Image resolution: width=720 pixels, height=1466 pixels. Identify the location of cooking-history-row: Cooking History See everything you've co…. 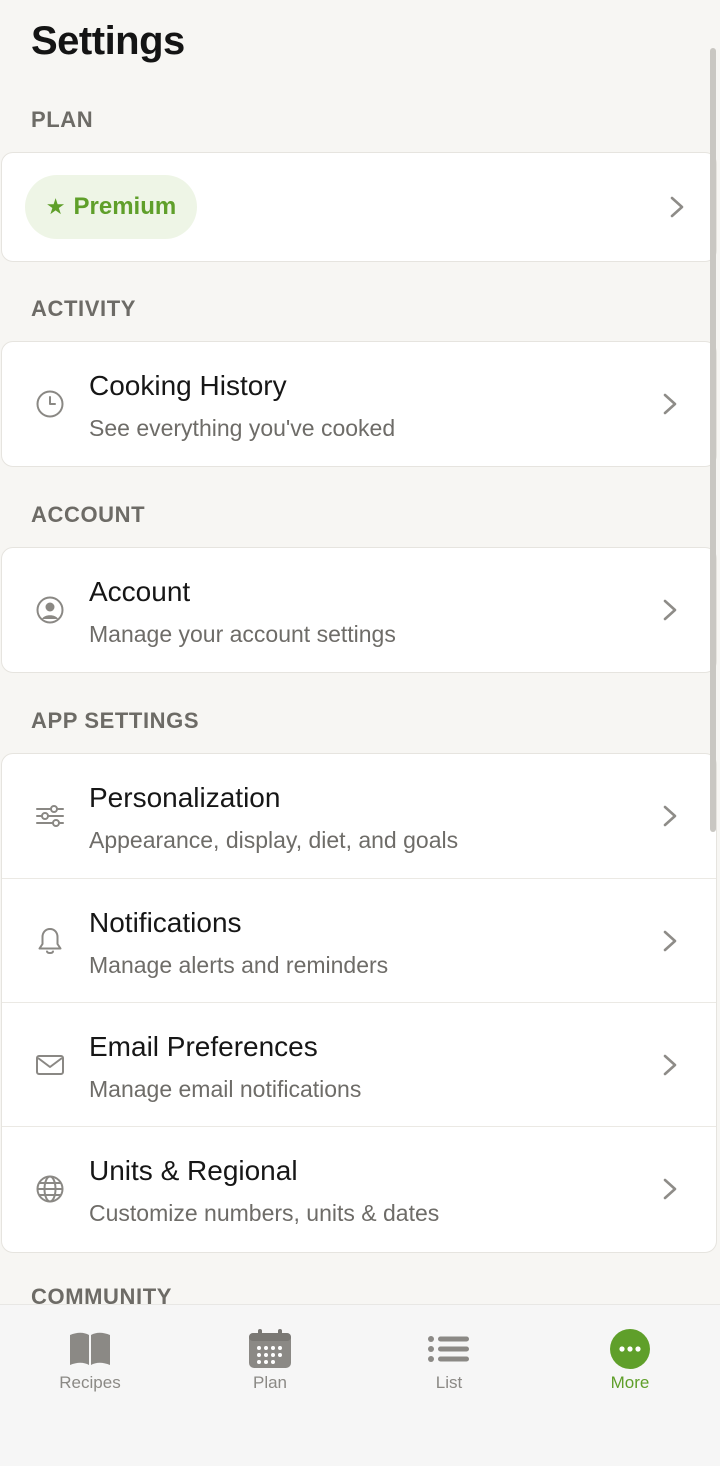
(359, 404).